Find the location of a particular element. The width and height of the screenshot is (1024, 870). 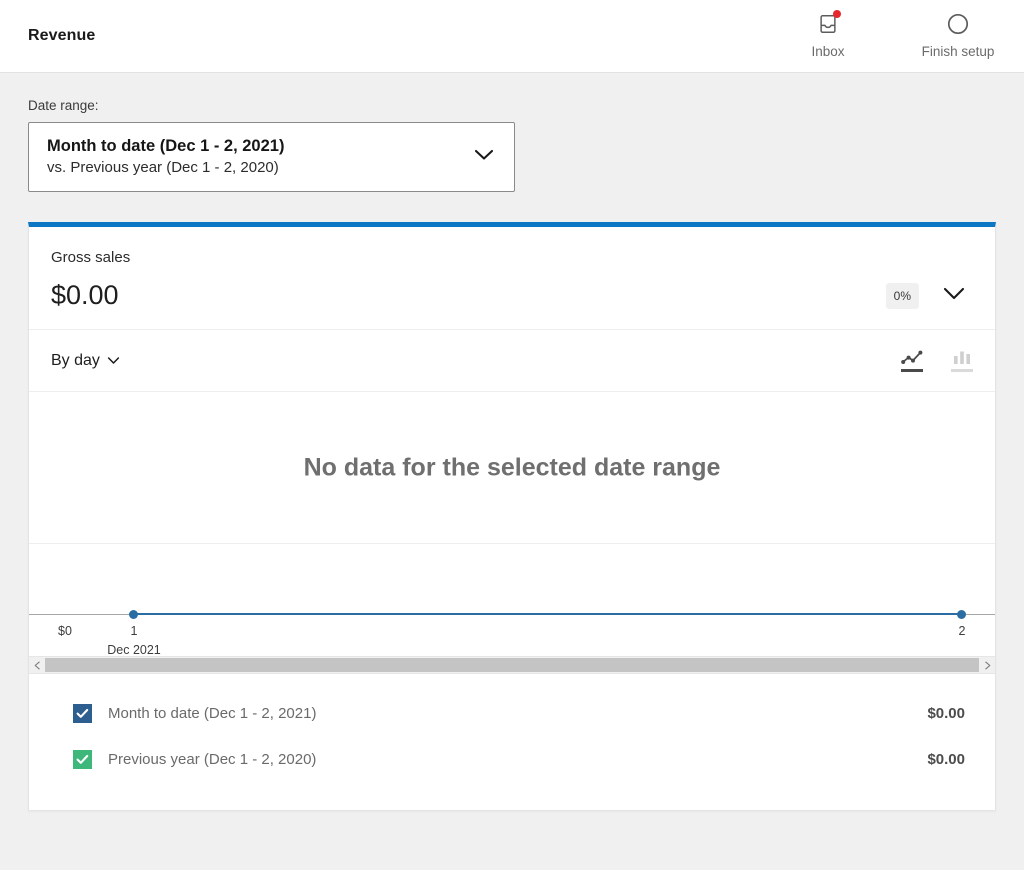

delta-badge: 0% is located at coordinates (902, 295).